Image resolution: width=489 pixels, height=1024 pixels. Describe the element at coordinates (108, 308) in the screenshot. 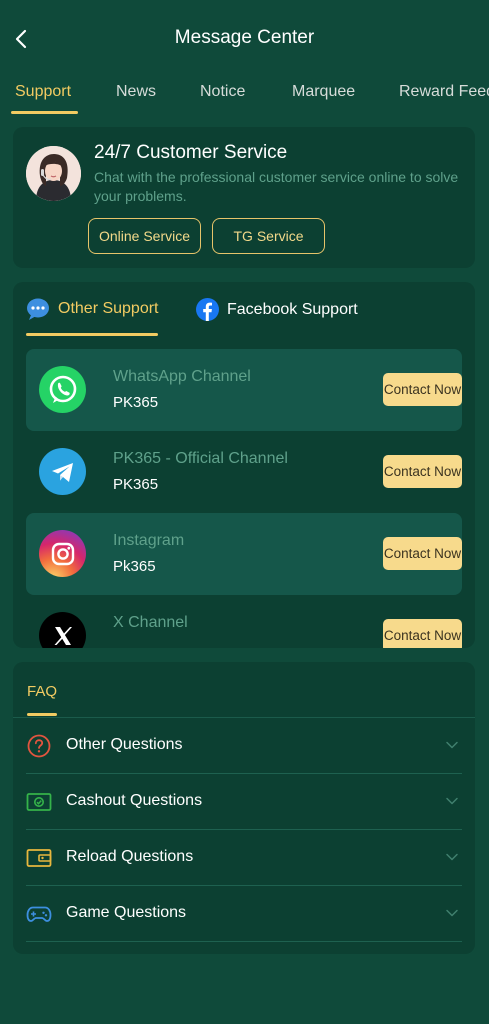

I see `other-support-label: Other Support` at that location.